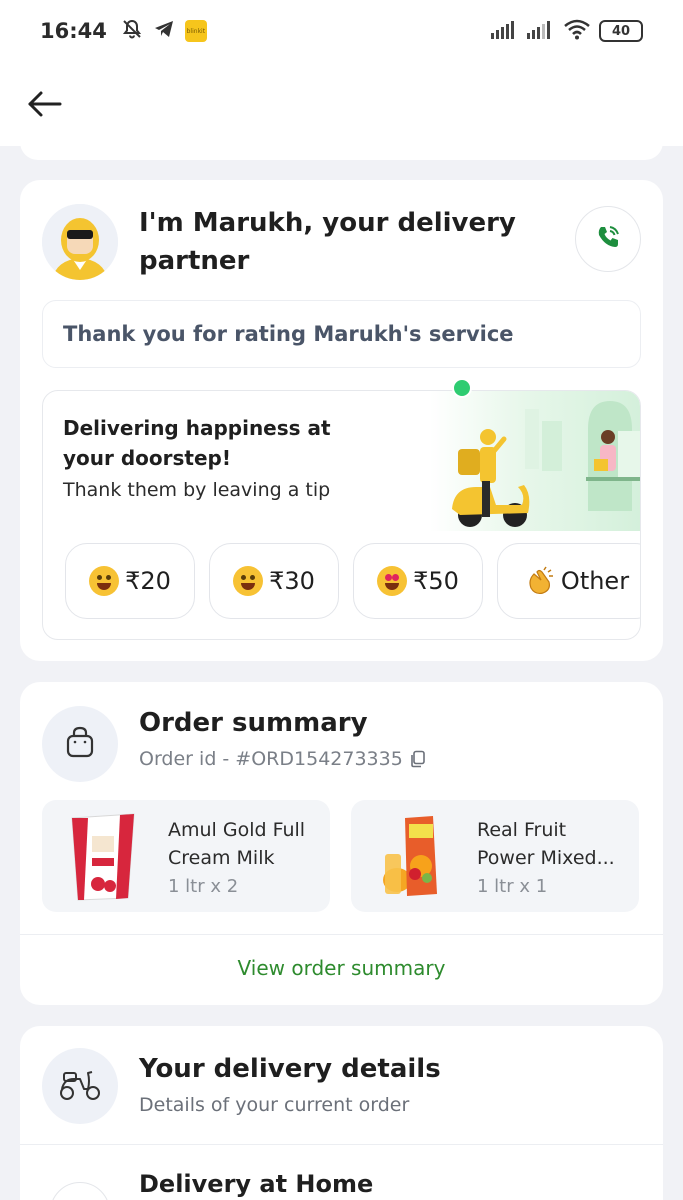 The width and height of the screenshot is (683, 1200). Describe the element at coordinates (436, 581) in the screenshot. I see `tip-option-label: ₹50` at that location.